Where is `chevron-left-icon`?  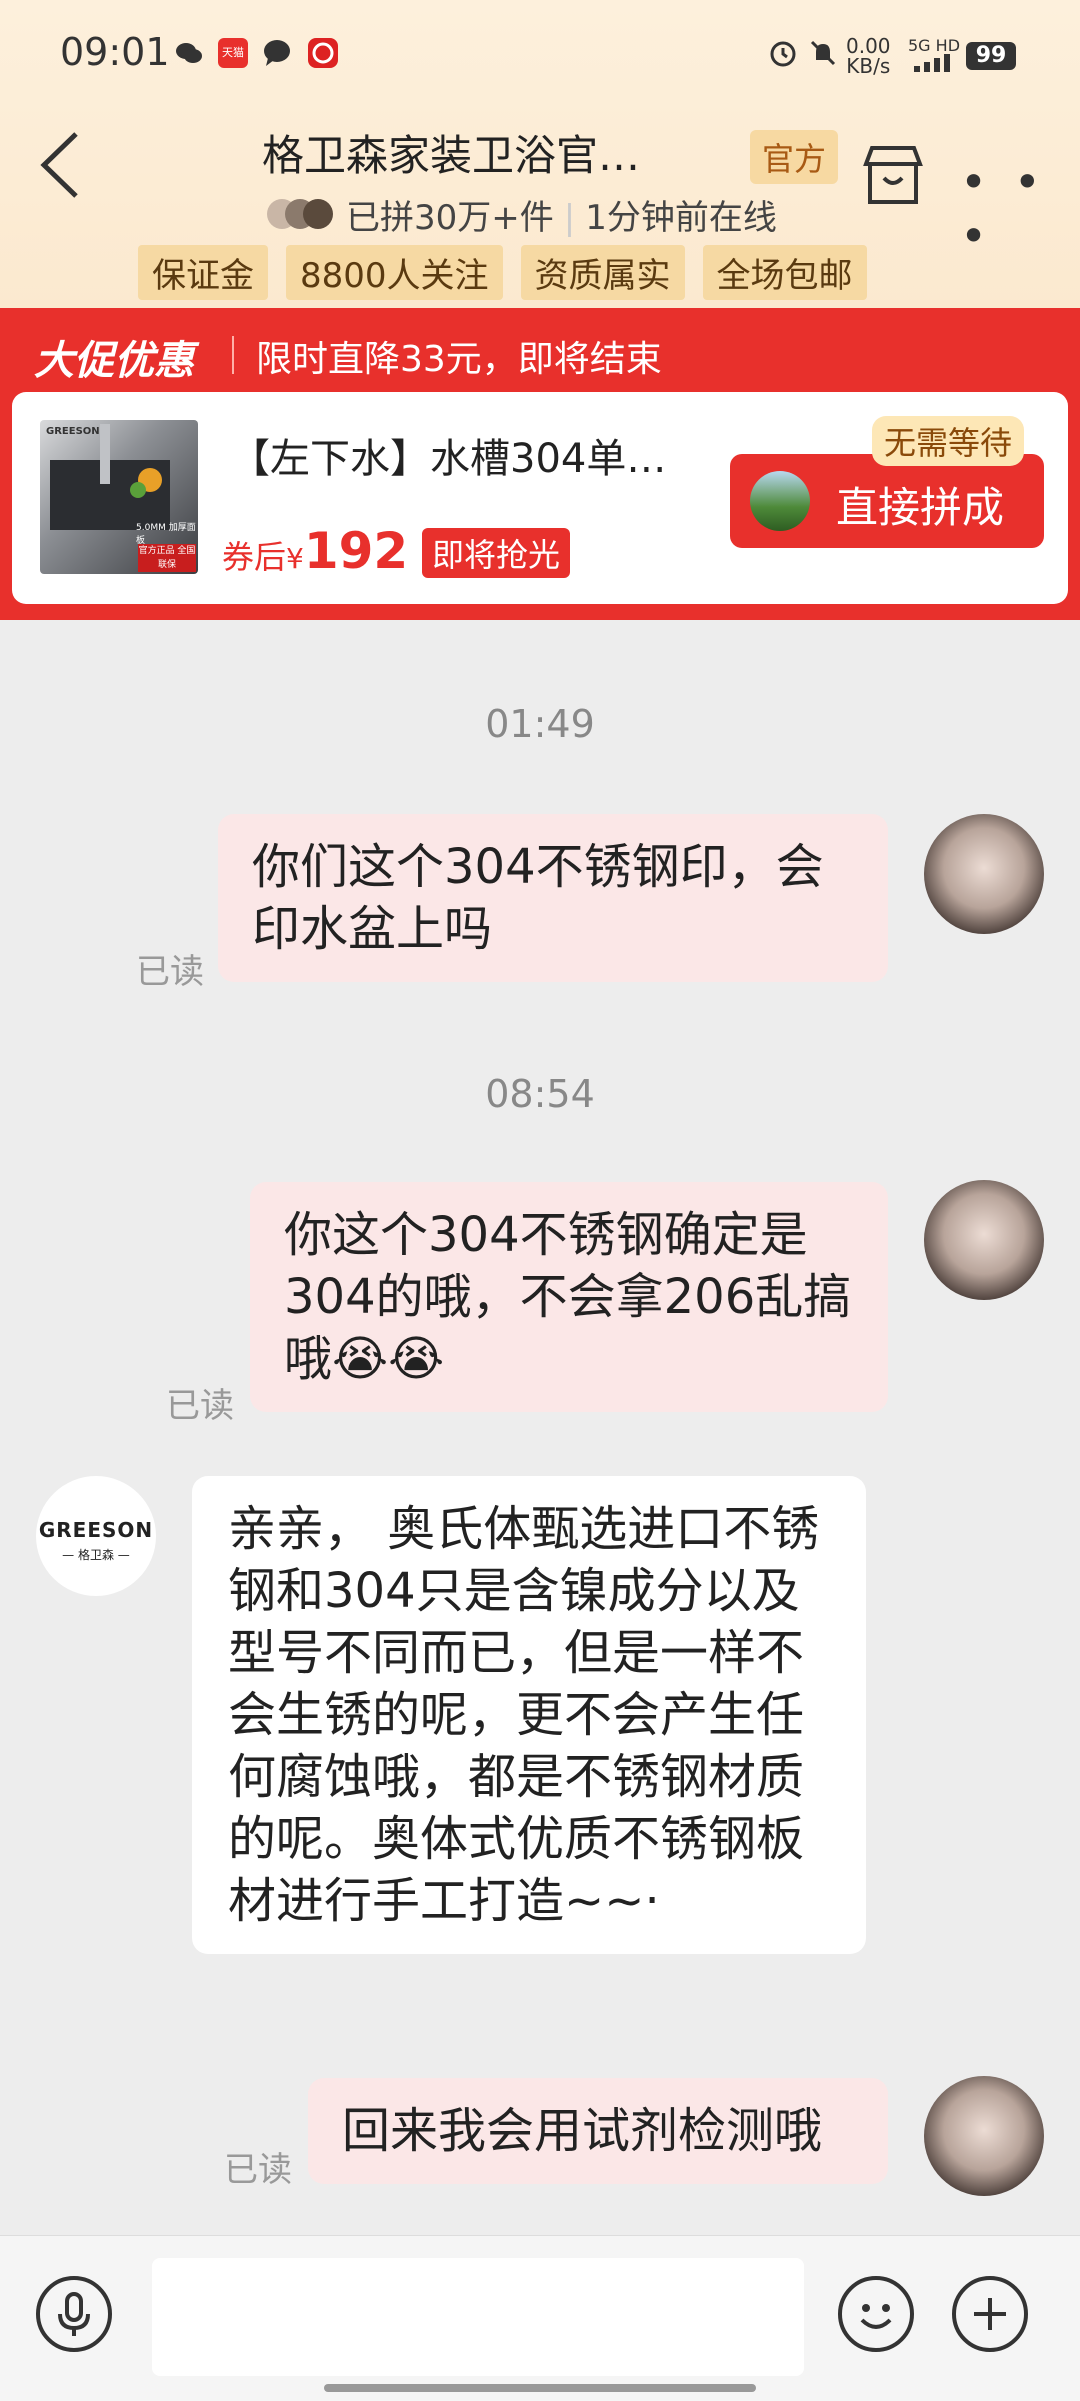 chevron-left-icon is located at coordinates (59, 165).